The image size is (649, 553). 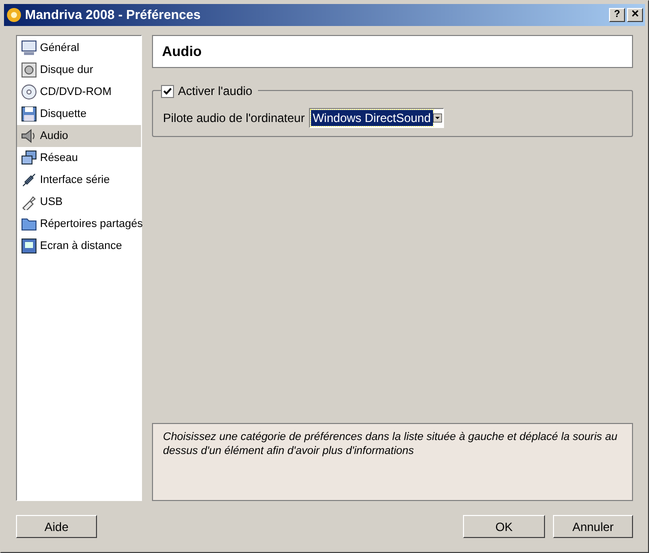 I want to click on check-icon, so click(x=167, y=91).